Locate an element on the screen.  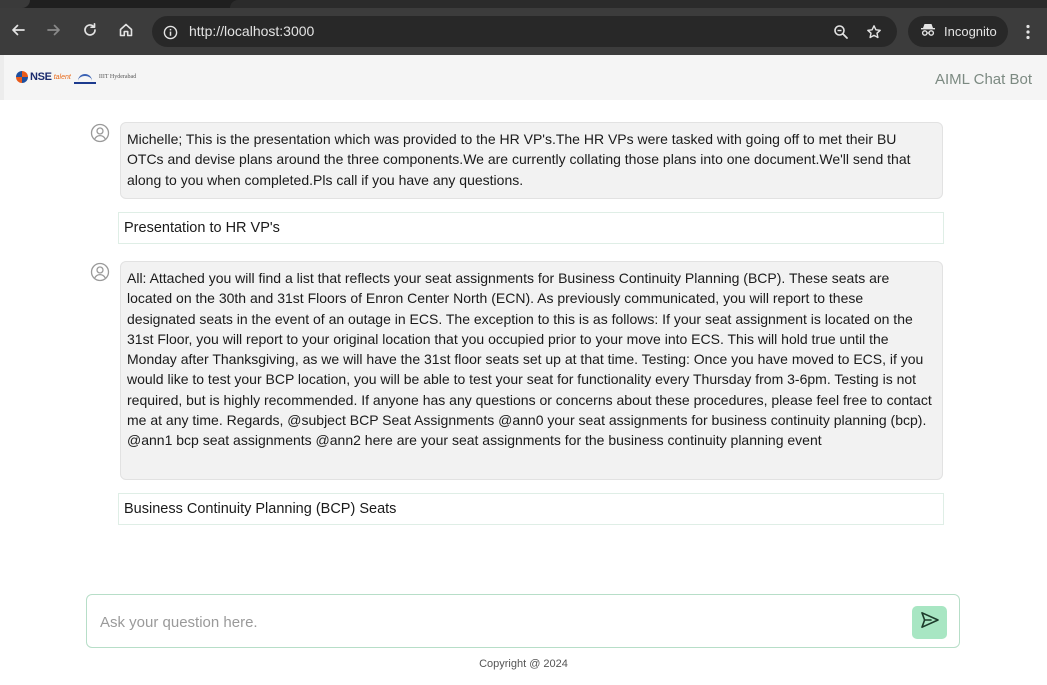
zoom-icon is located at coordinates (841, 32).